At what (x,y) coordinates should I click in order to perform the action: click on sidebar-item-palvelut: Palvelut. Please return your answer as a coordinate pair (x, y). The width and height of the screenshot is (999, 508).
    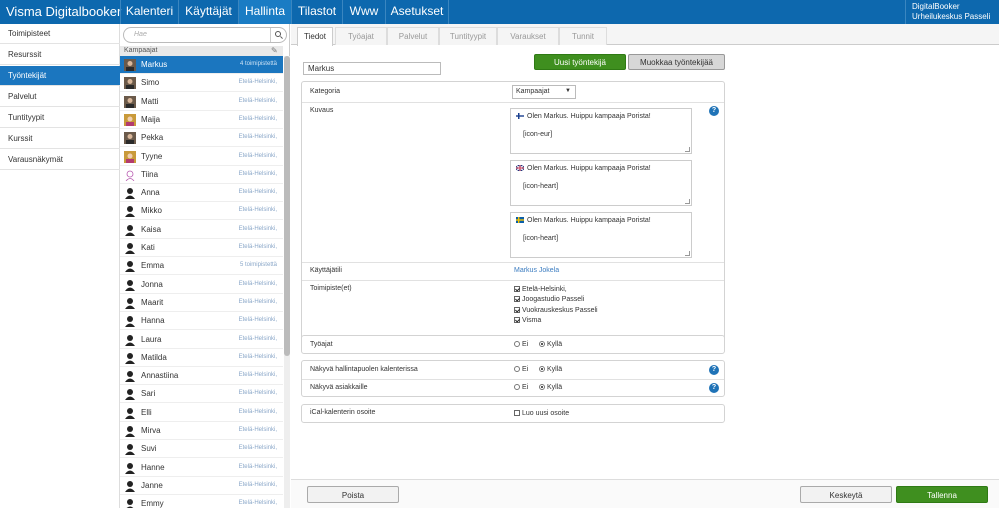
    Looking at the image, I should click on (60, 97).